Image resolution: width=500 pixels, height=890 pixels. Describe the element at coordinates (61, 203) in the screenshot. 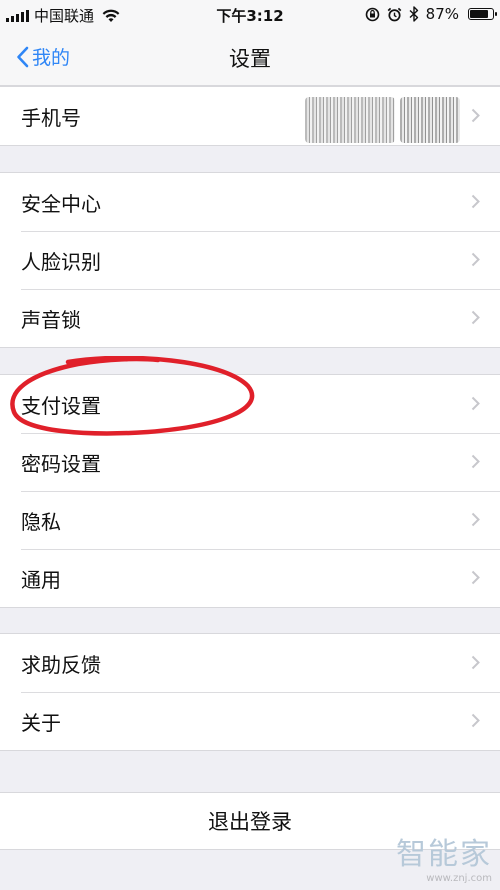

I see `settings-item-label: 安全中心` at that location.